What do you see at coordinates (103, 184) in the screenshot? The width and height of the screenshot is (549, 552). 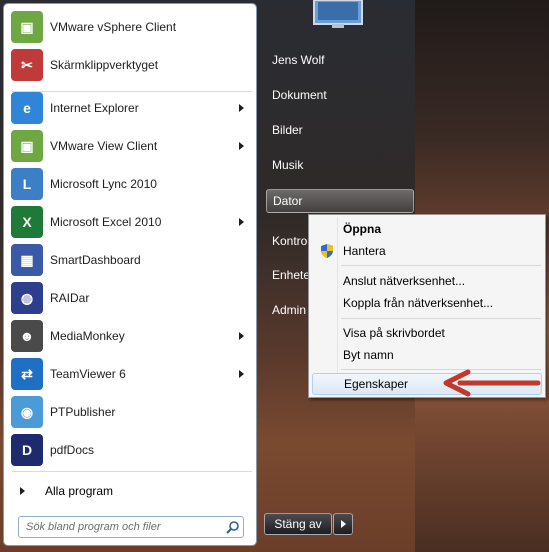 I see `program-label: Microsoft Lync 2010` at bounding box center [103, 184].